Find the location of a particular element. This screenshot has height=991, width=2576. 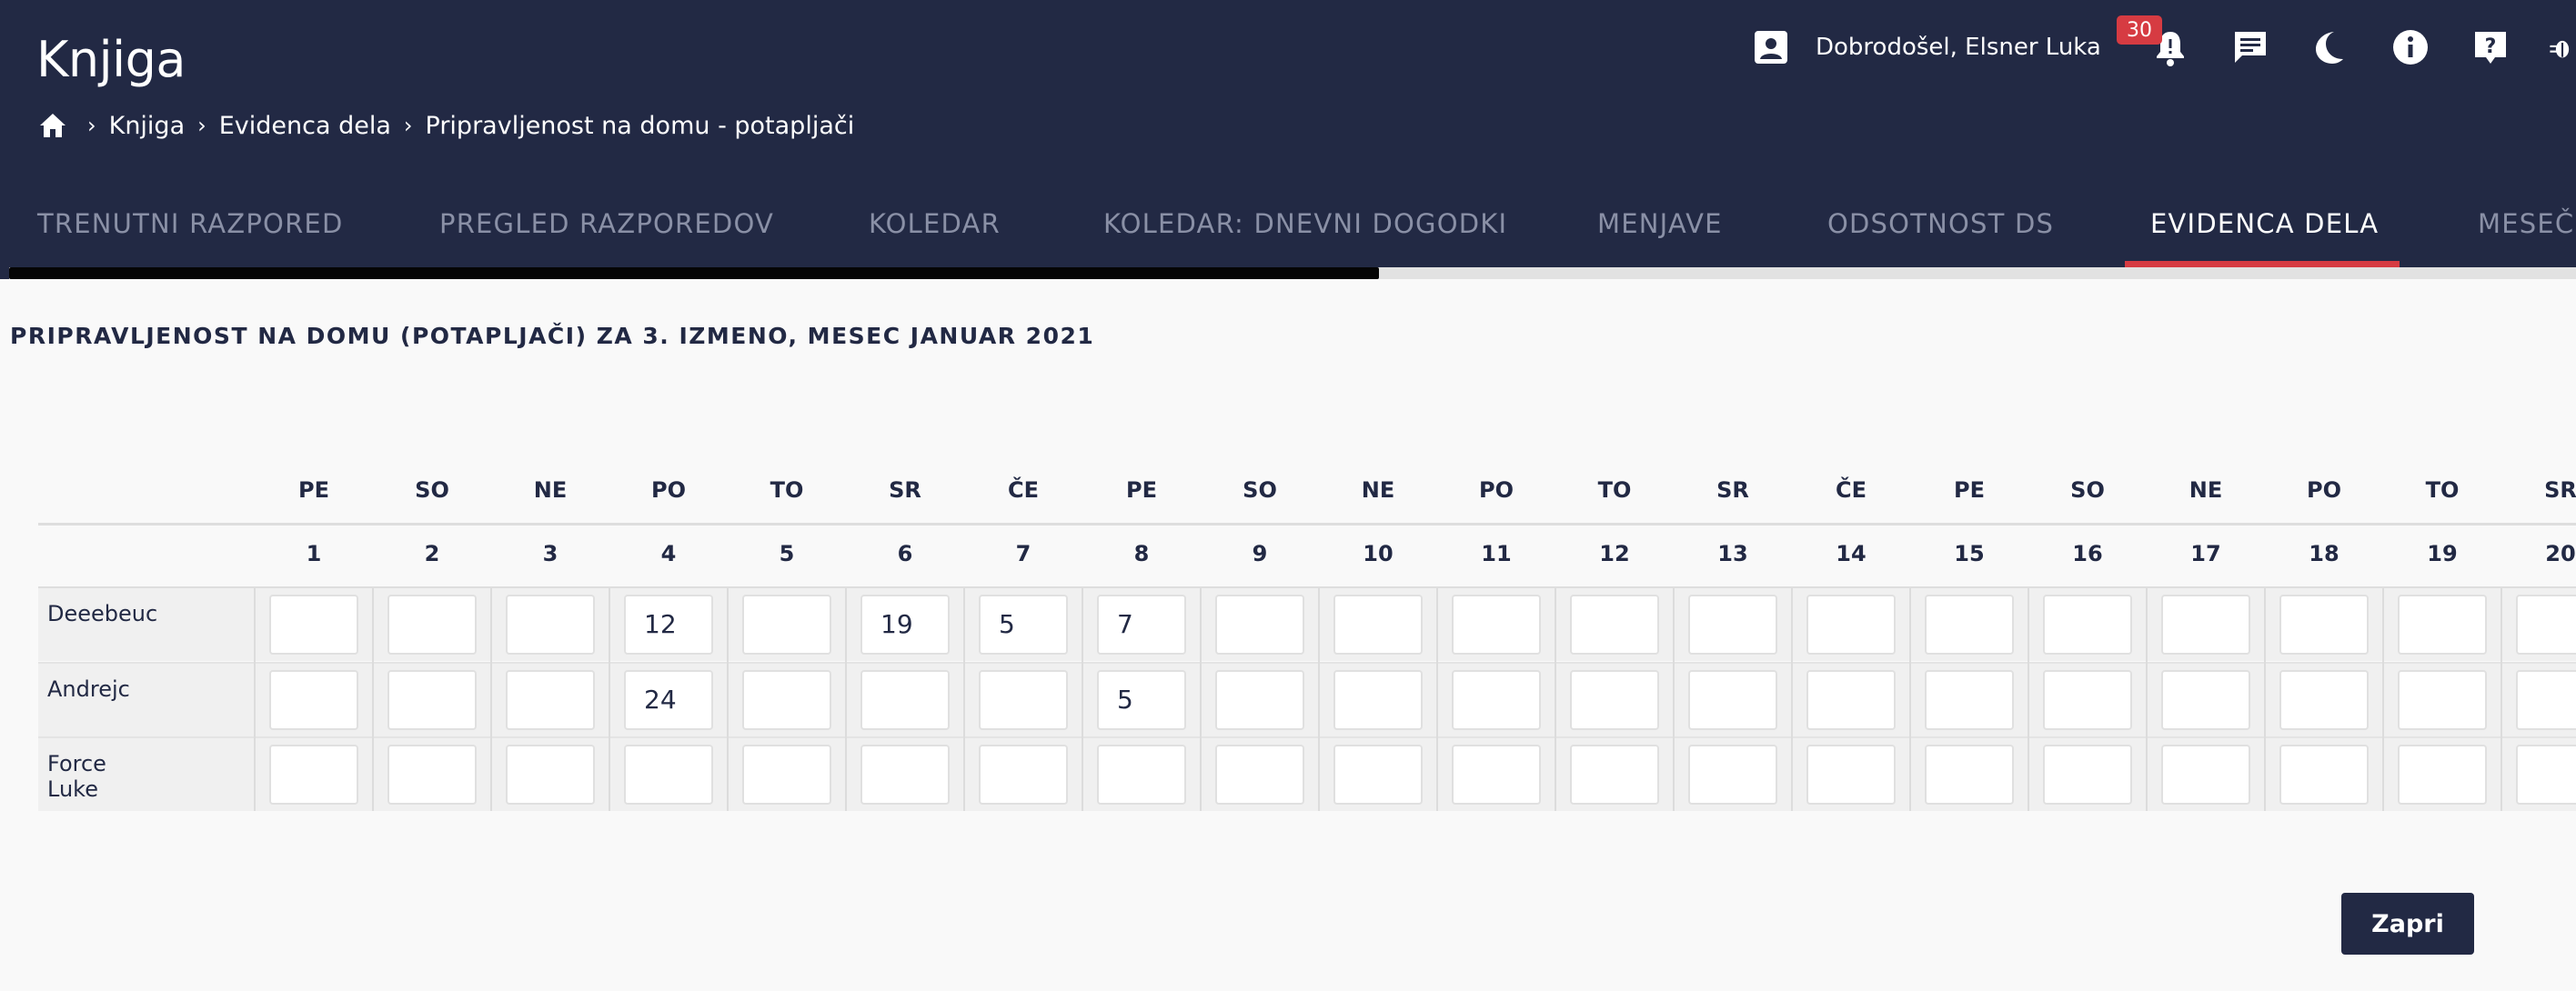

tab-koledar: KOLEDAR is located at coordinates (935, 234).